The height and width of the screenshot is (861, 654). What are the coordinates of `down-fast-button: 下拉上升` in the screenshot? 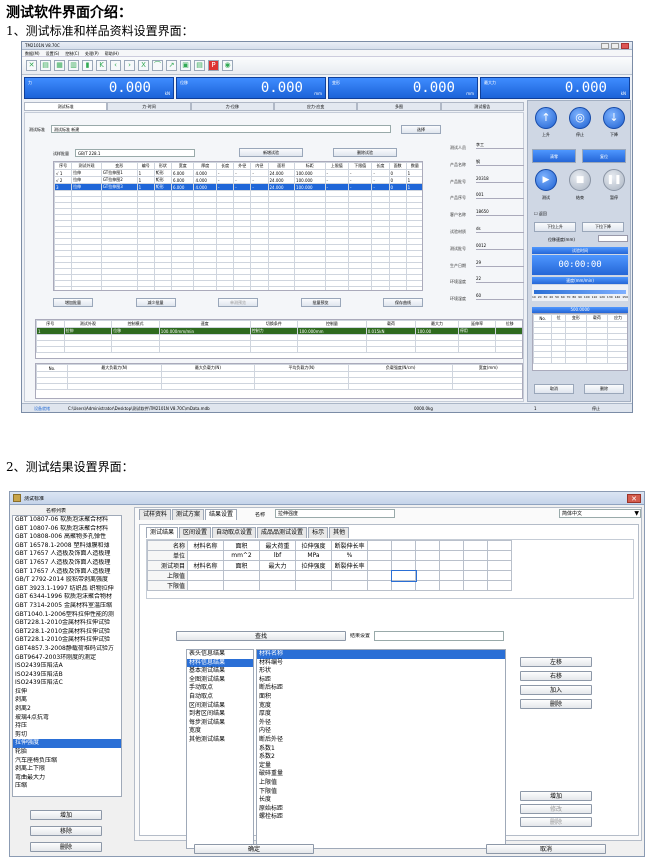 It's located at (555, 227).